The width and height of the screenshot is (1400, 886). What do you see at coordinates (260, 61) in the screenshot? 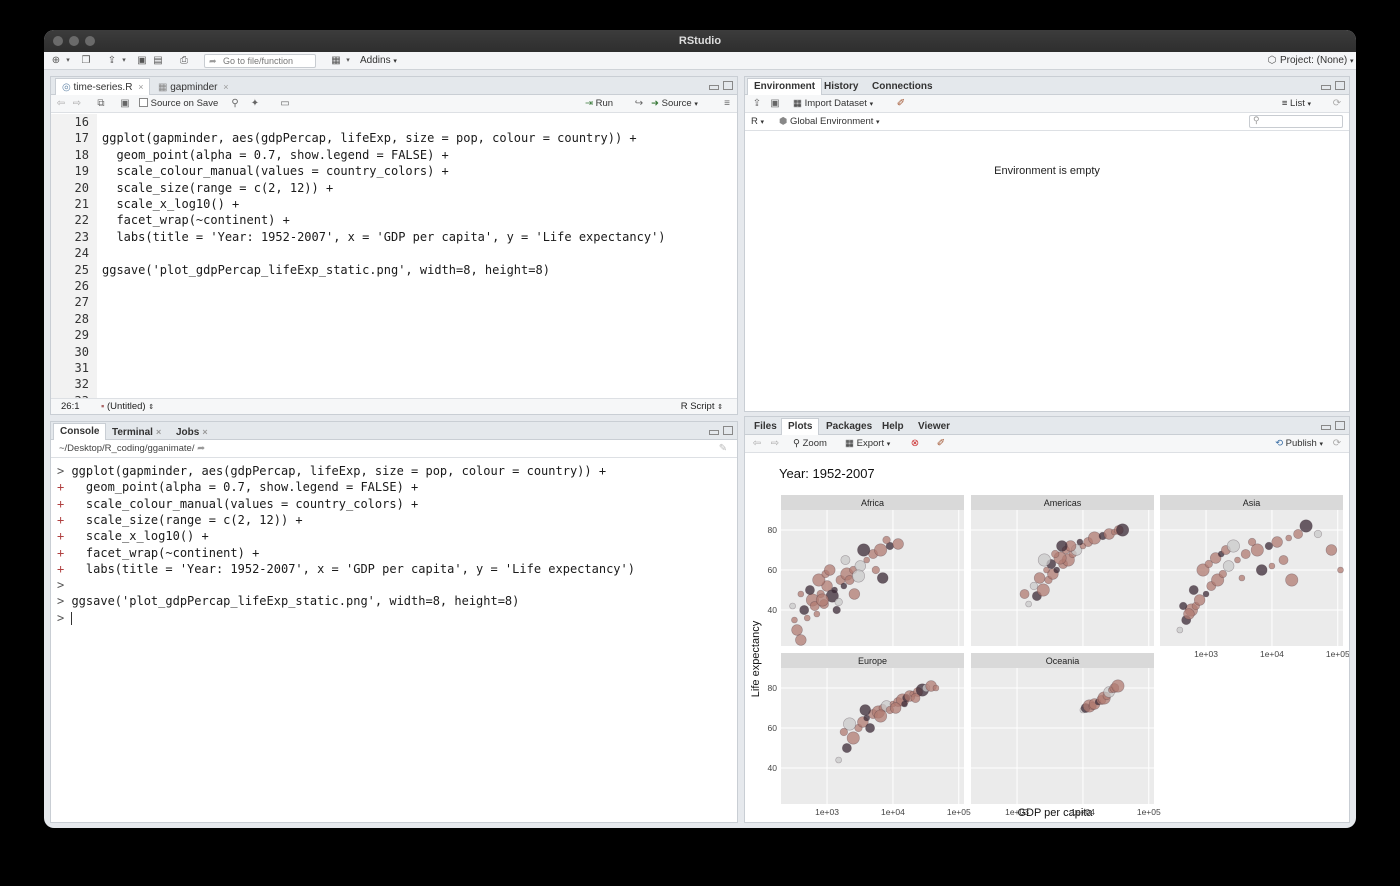
I see `goto-file-input: ➦ Go to file/function` at bounding box center [260, 61].